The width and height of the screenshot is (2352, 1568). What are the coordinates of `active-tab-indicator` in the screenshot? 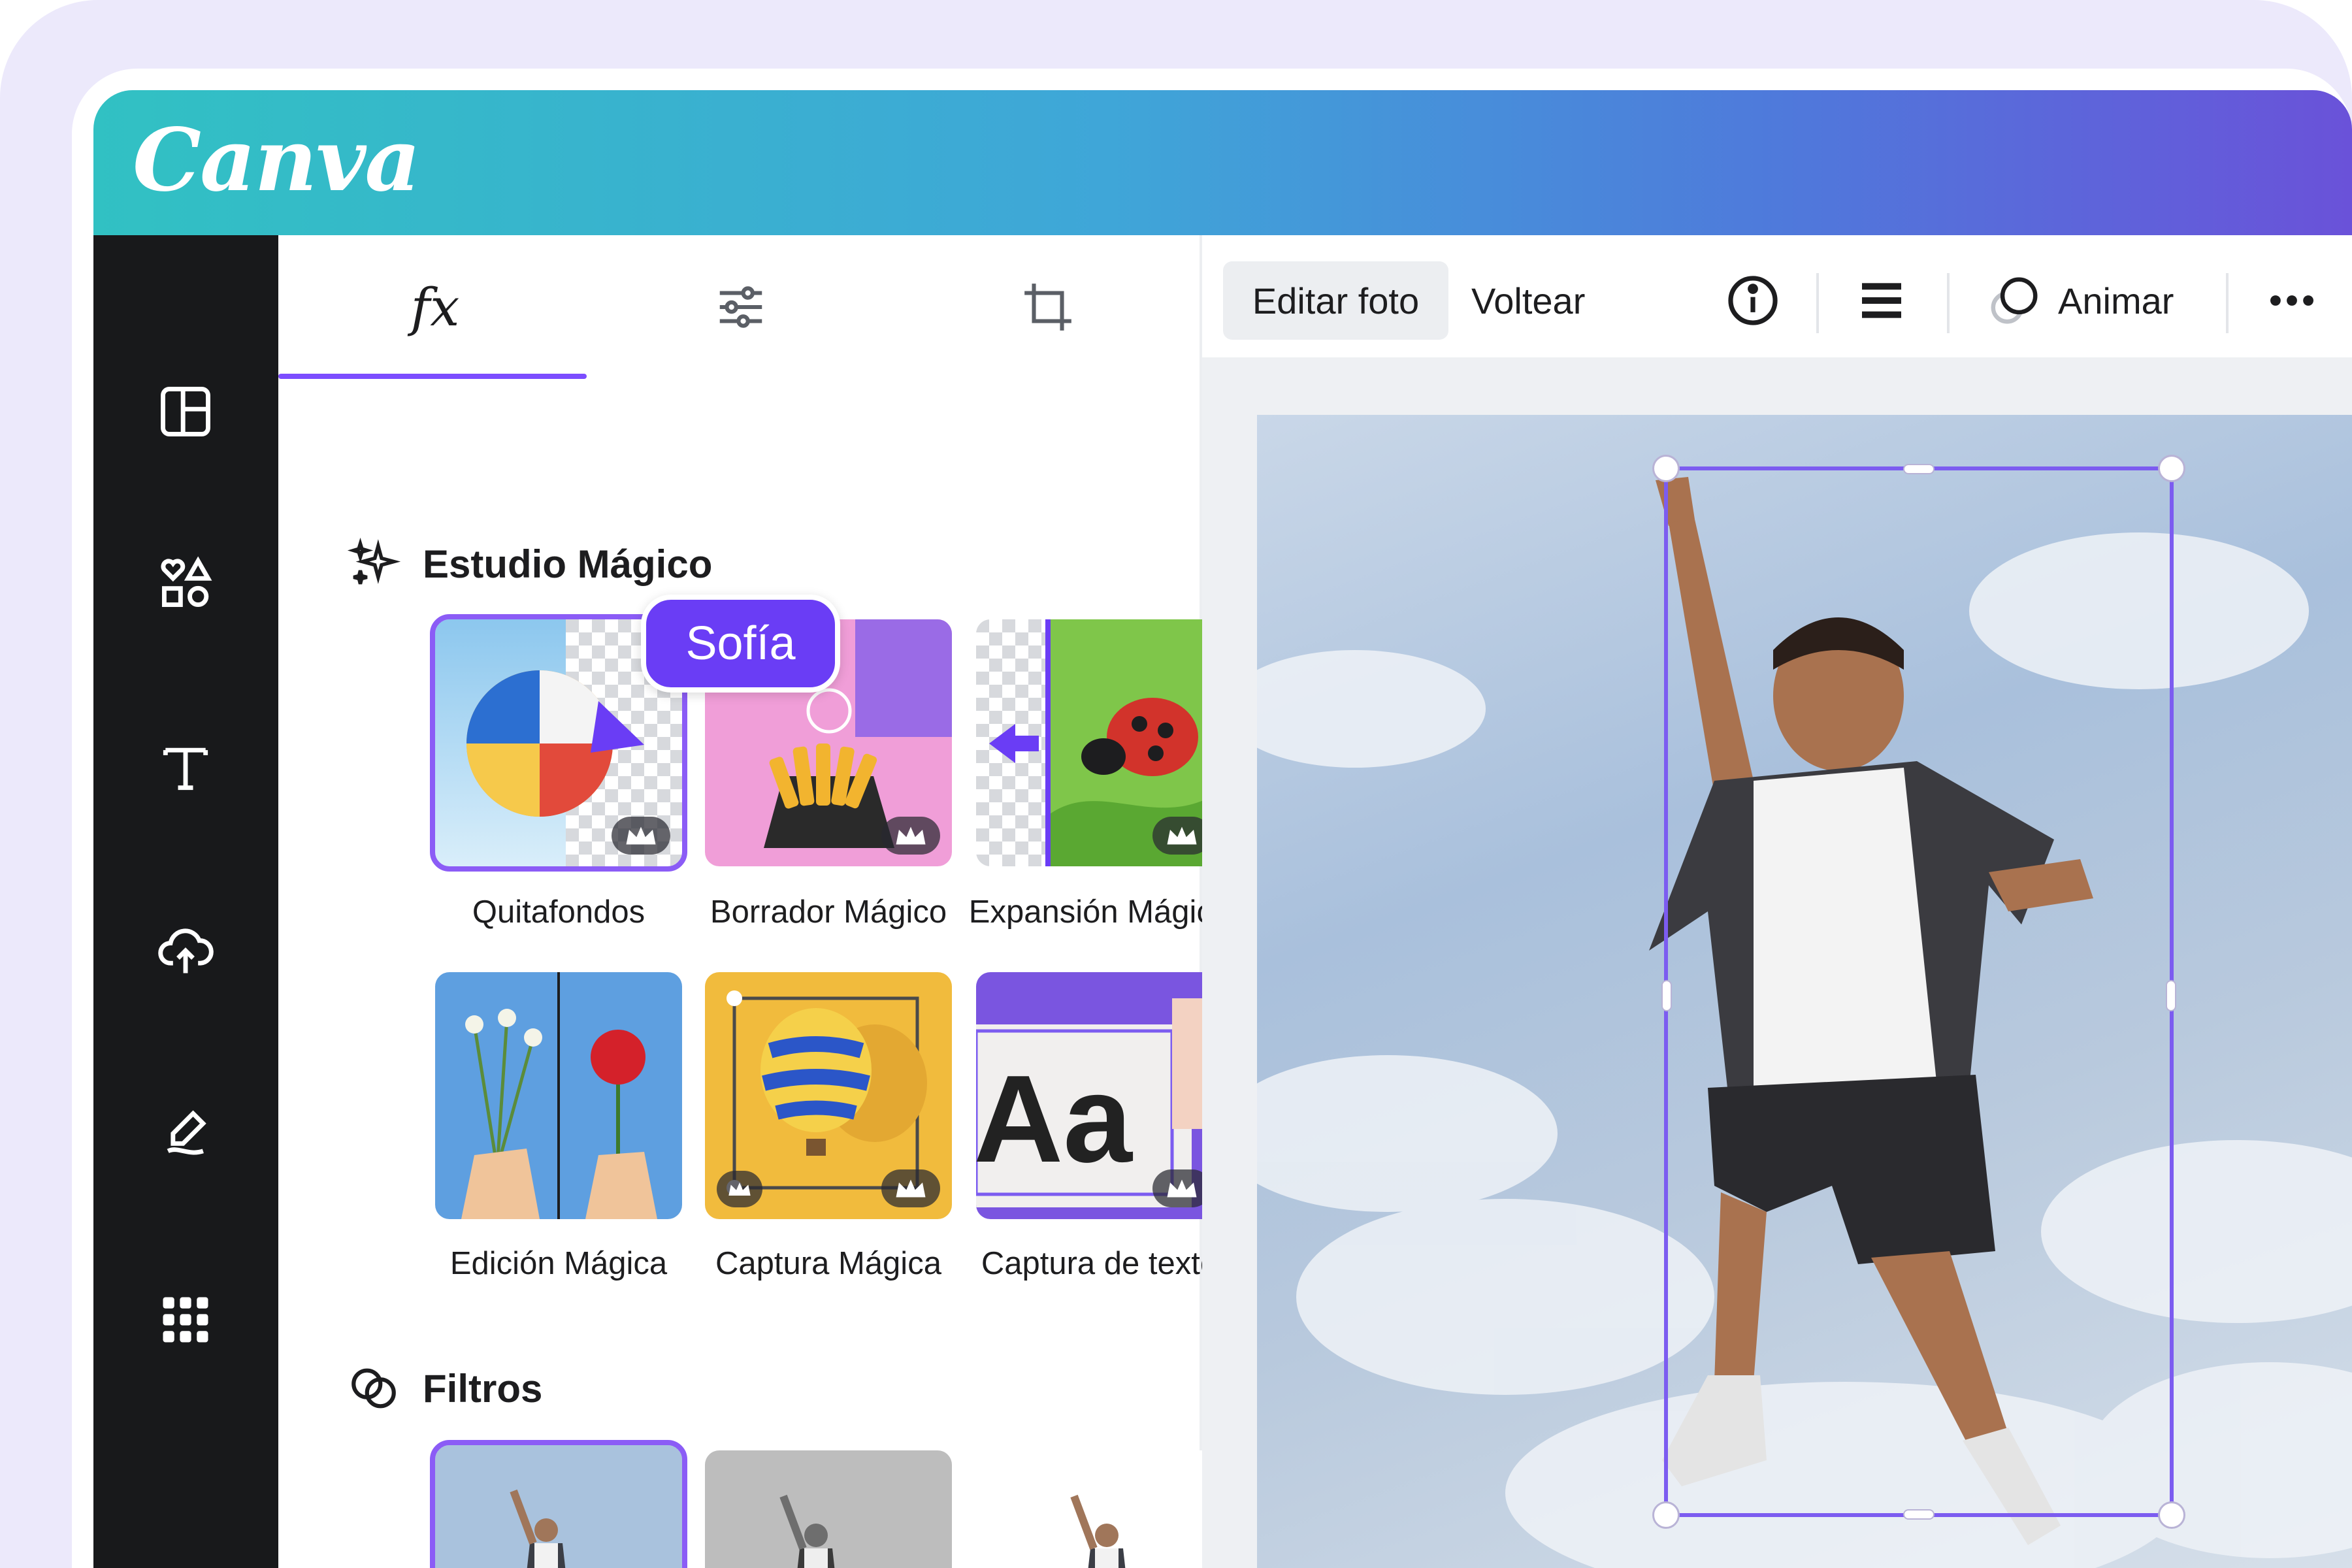 It's located at (432, 376).